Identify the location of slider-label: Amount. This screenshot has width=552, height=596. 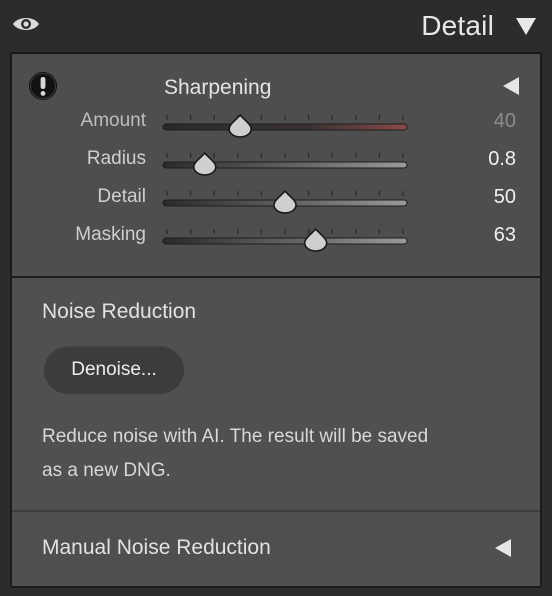
(113, 120).